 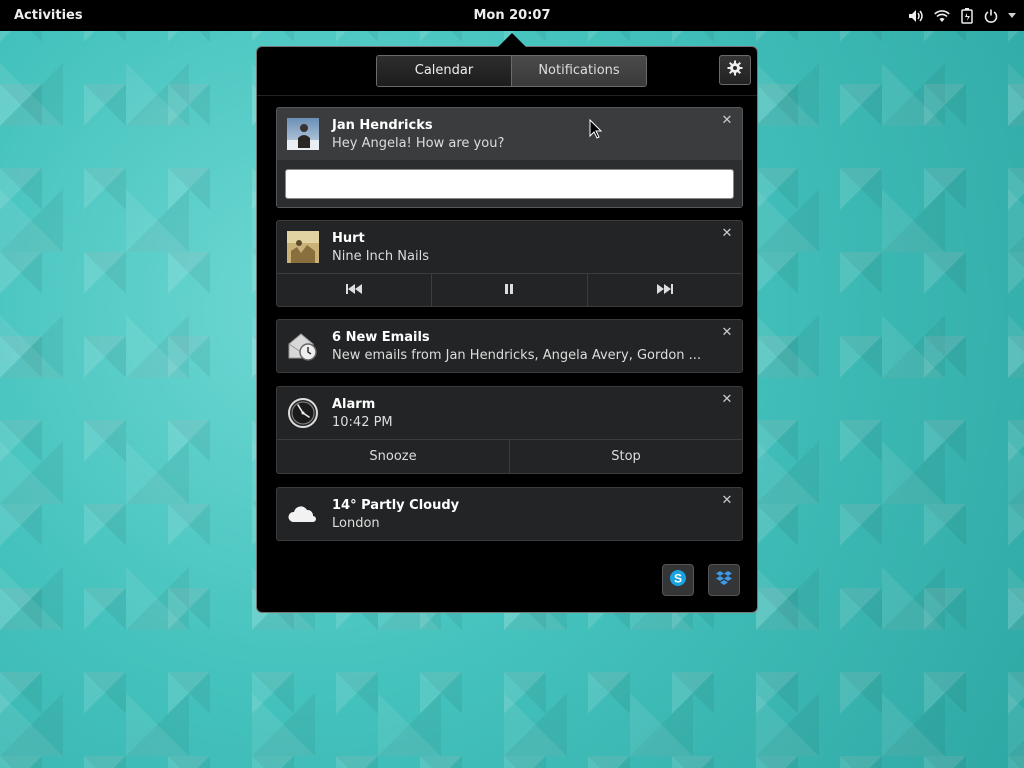 I want to click on gear-icon, so click(x=735, y=70).